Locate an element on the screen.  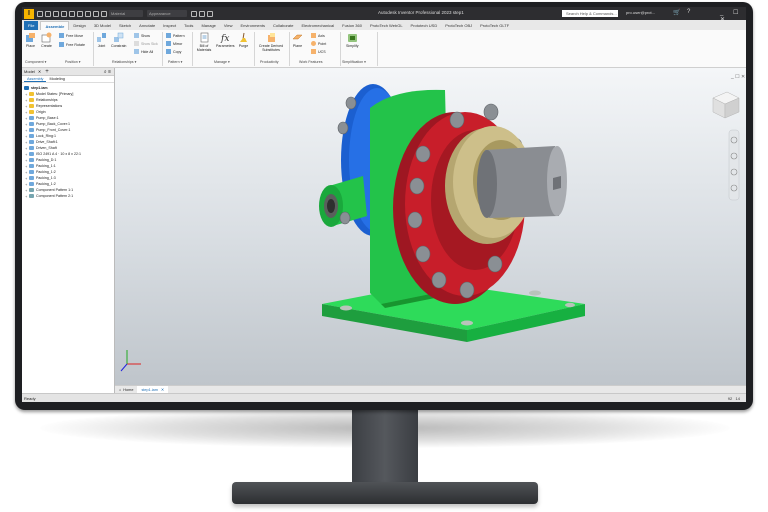
group-position: Position ▾ is located at coordinates (73, 62).